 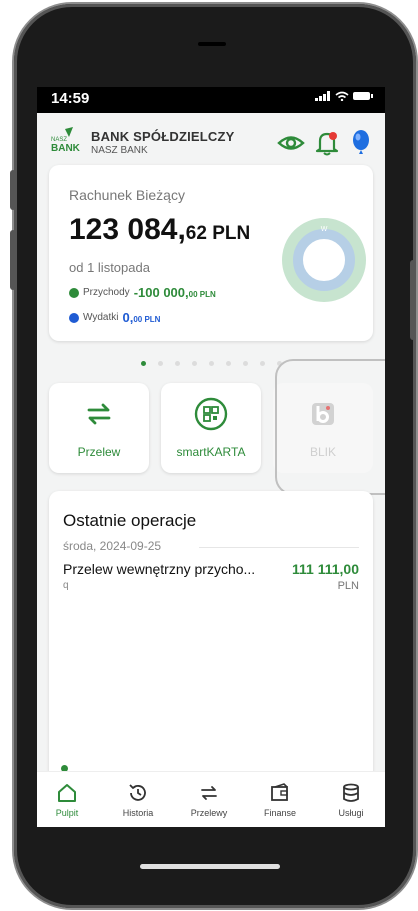 What do you see at coordinates (160, 229) in the screenshot?
I see `account-balance: 123 084,62 PLN` at bounding box center [160, 229].